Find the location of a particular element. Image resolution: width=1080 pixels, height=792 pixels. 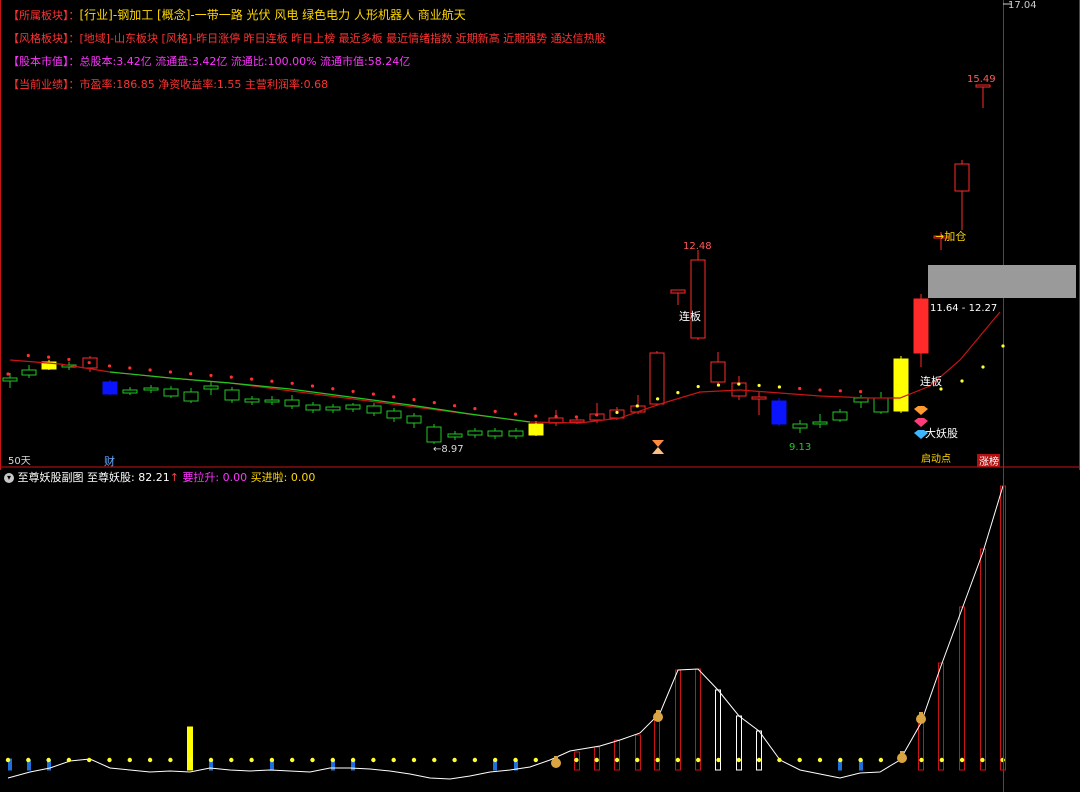

hourglass-icon is located at coordinates (658, 447).